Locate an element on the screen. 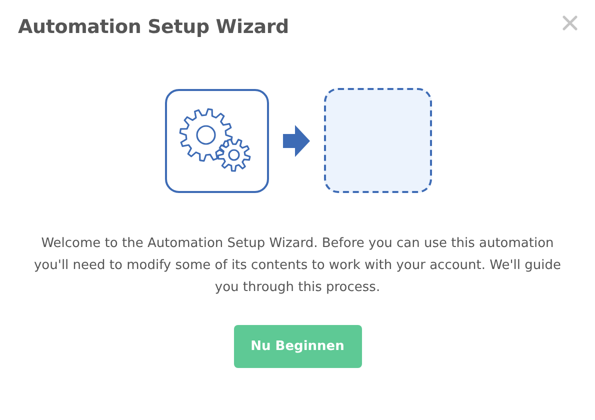  close-icon is located at coordinates (570, 23).